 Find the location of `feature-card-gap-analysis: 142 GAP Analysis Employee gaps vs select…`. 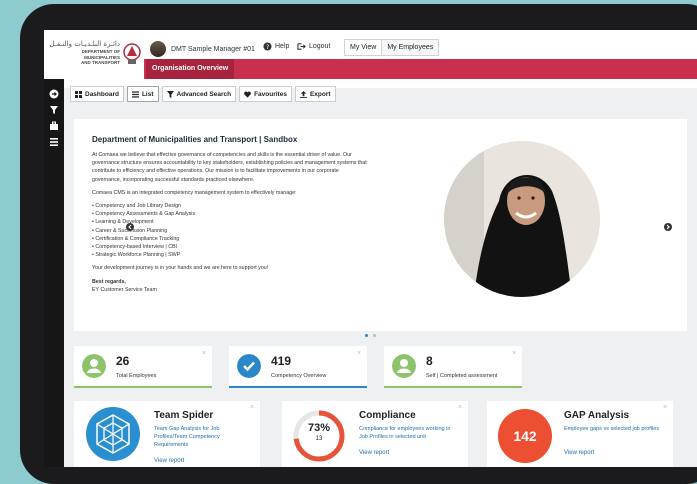

feature-card-gap-analysis: 142 GAP Analysis Employee gaps vs select… is located at coordinates (580, 434).